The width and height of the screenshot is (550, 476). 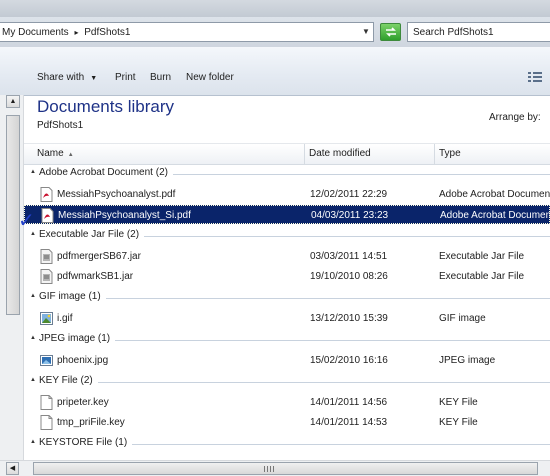 I want to click on file-date-modified: 15/02/2010 16:16, so click(x=349, y=360).